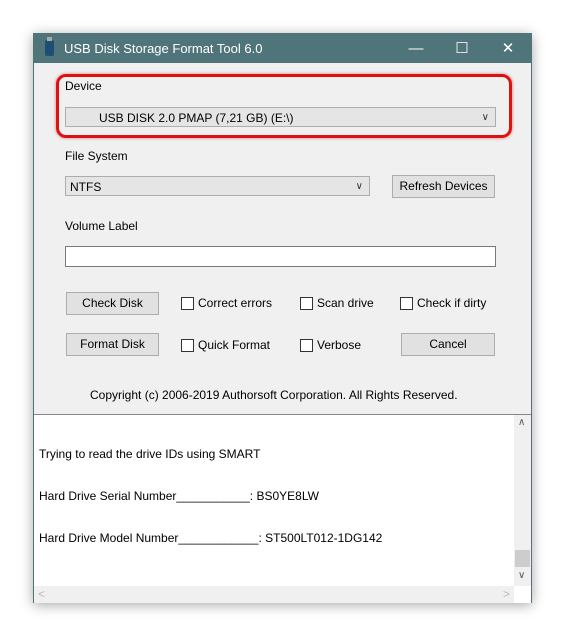 This screenshot has width=563, height=634. Describe the element at coordinates (150, 454) in the screenshot. I see `log-line: Trying to read the drive IDs using SMART` at that location.